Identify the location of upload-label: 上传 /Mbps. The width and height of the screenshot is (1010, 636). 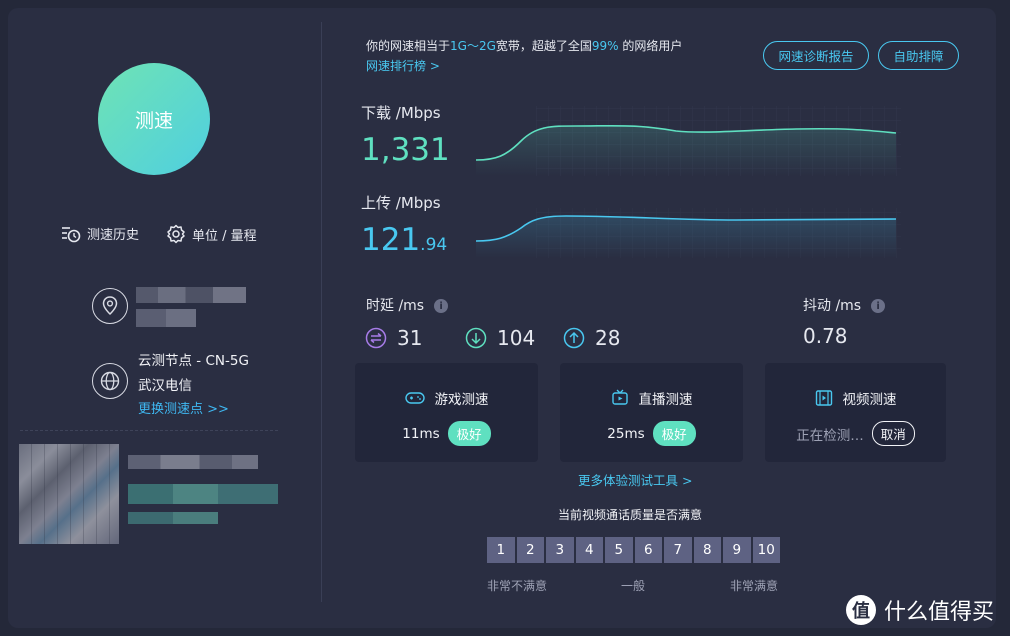
(401, 203).